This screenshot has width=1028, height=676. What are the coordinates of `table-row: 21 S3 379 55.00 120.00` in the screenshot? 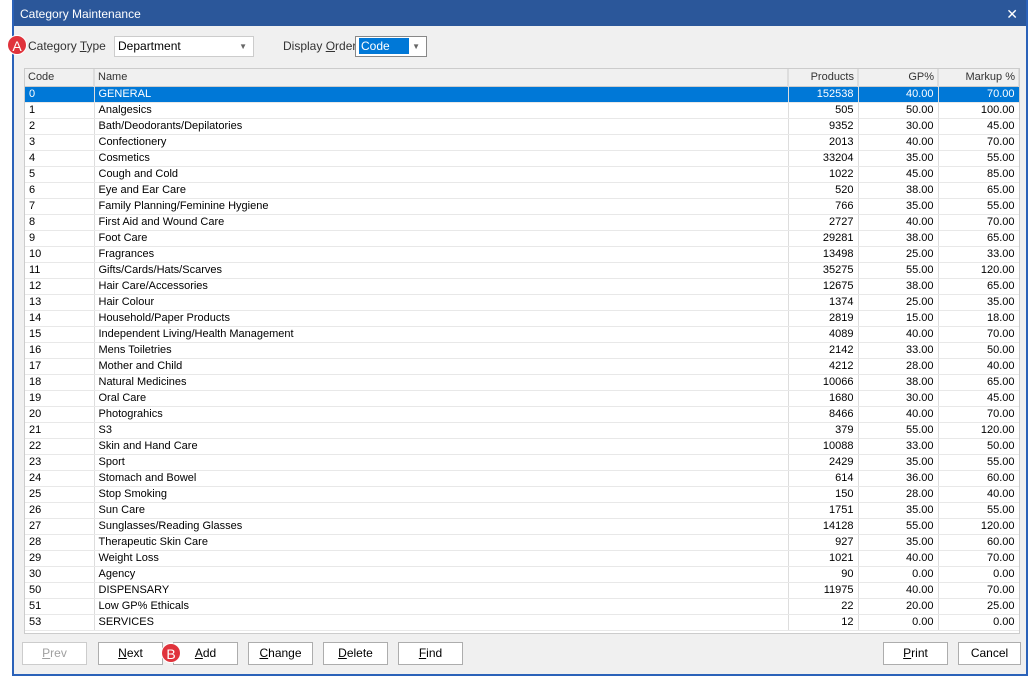 It's located at (522, 430).